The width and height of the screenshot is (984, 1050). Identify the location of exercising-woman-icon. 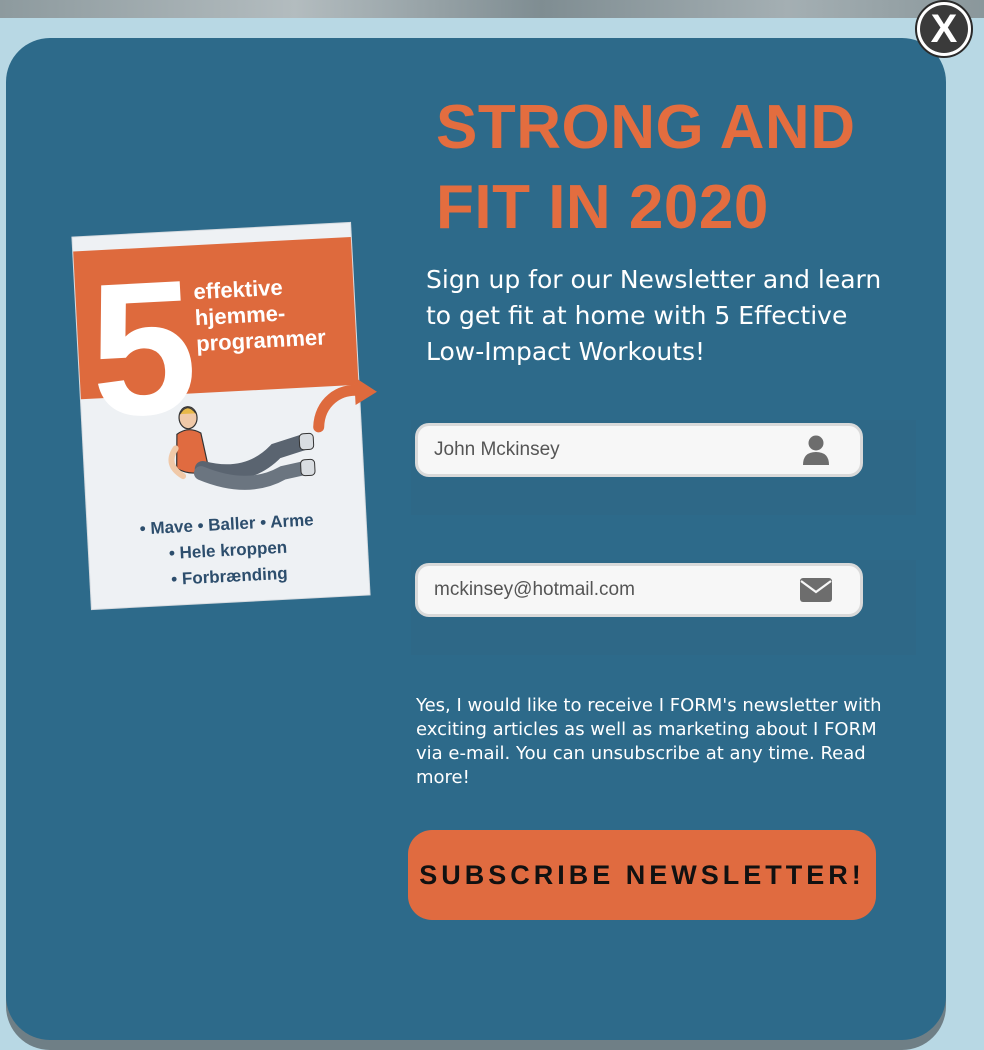
(242, 448).